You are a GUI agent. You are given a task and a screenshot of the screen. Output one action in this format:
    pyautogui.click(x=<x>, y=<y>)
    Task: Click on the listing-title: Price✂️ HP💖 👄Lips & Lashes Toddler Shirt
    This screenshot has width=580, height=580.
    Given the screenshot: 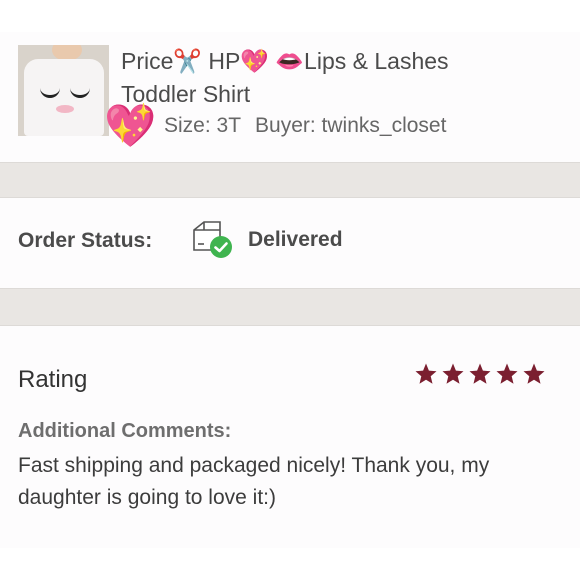 What is the action you would take?
    pyautogui.click(x=346, y=78)
    